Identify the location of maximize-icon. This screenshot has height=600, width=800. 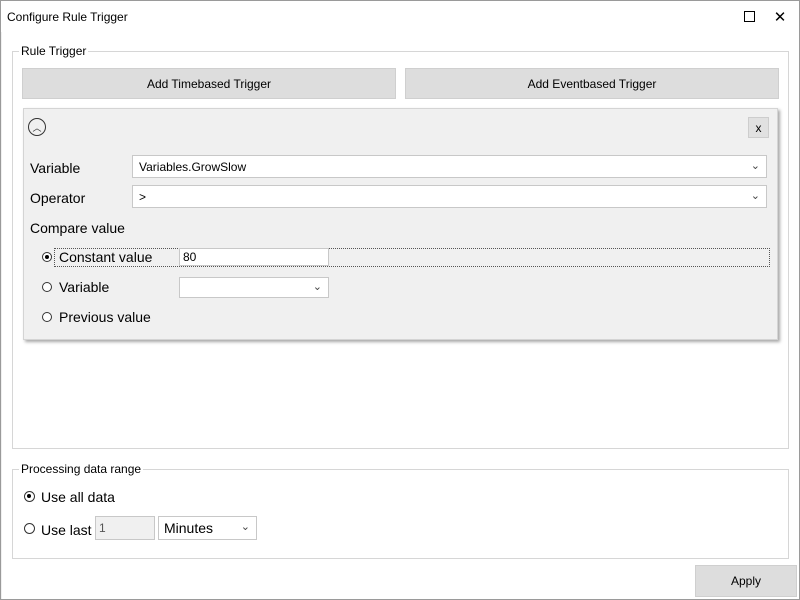
(749, 16).